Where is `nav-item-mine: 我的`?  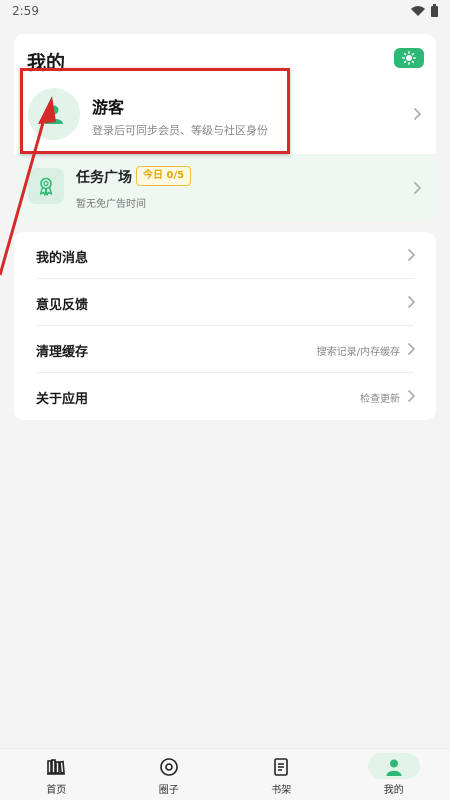
nav-item-mine: 我的 is located at coordinates (394, 774).